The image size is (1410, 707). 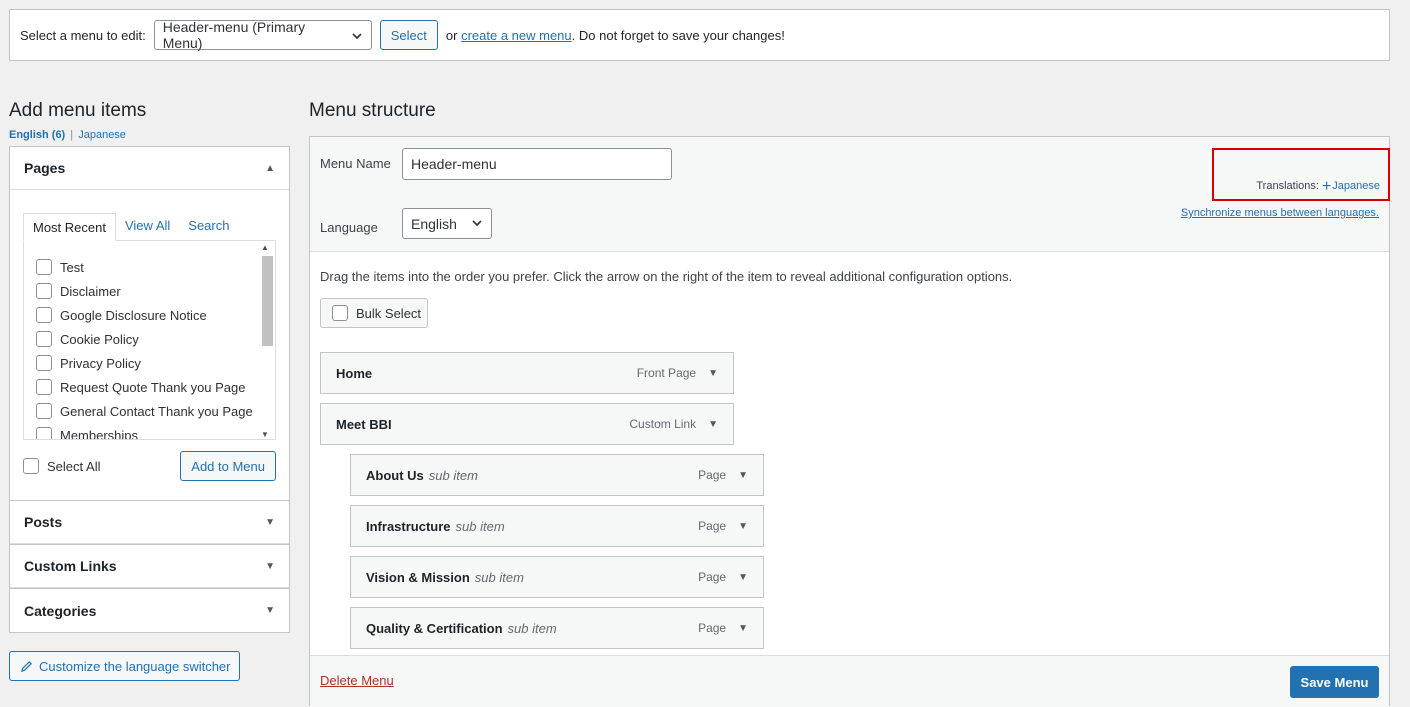 I want to click on categories-accordion-header: Categories ▼, so click(x=149, y=610).